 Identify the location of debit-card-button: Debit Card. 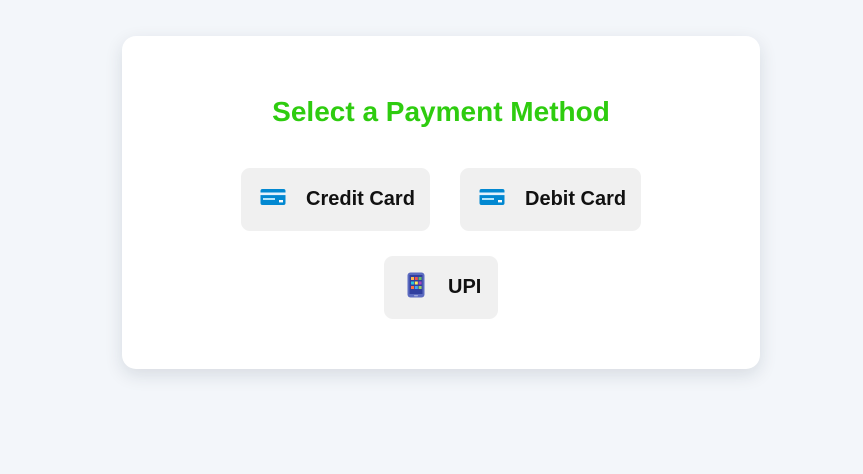
(550, 199).